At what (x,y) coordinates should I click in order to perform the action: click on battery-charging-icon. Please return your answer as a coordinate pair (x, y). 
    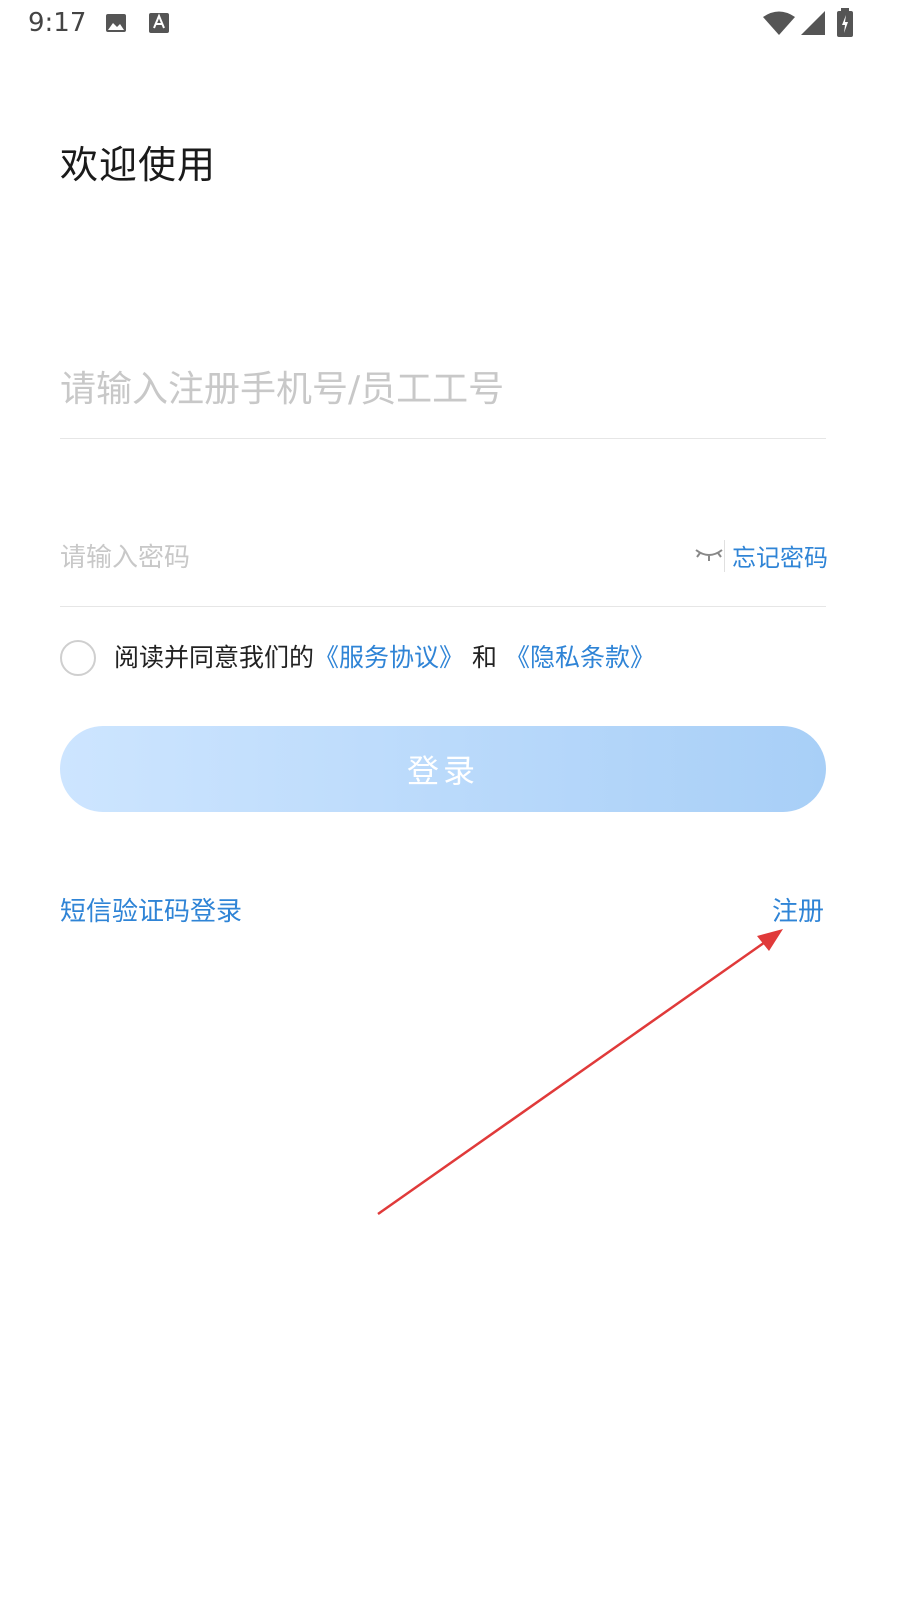
    Looking at the image, I should click on (845, 22).